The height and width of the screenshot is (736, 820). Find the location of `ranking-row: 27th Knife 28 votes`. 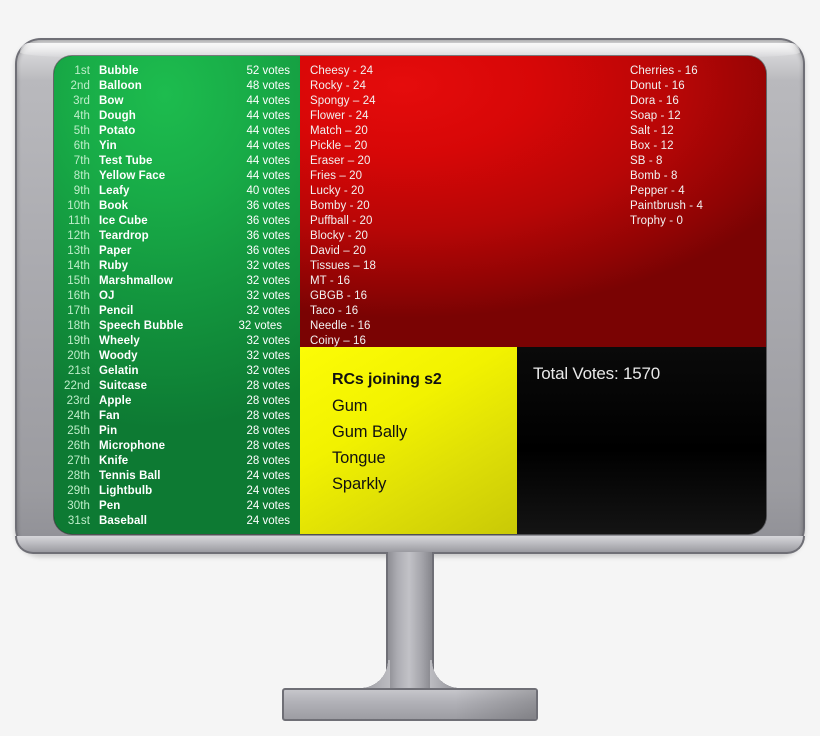

ranking-row: 27th Knife 28 votes is located at coordinates (176, 461).